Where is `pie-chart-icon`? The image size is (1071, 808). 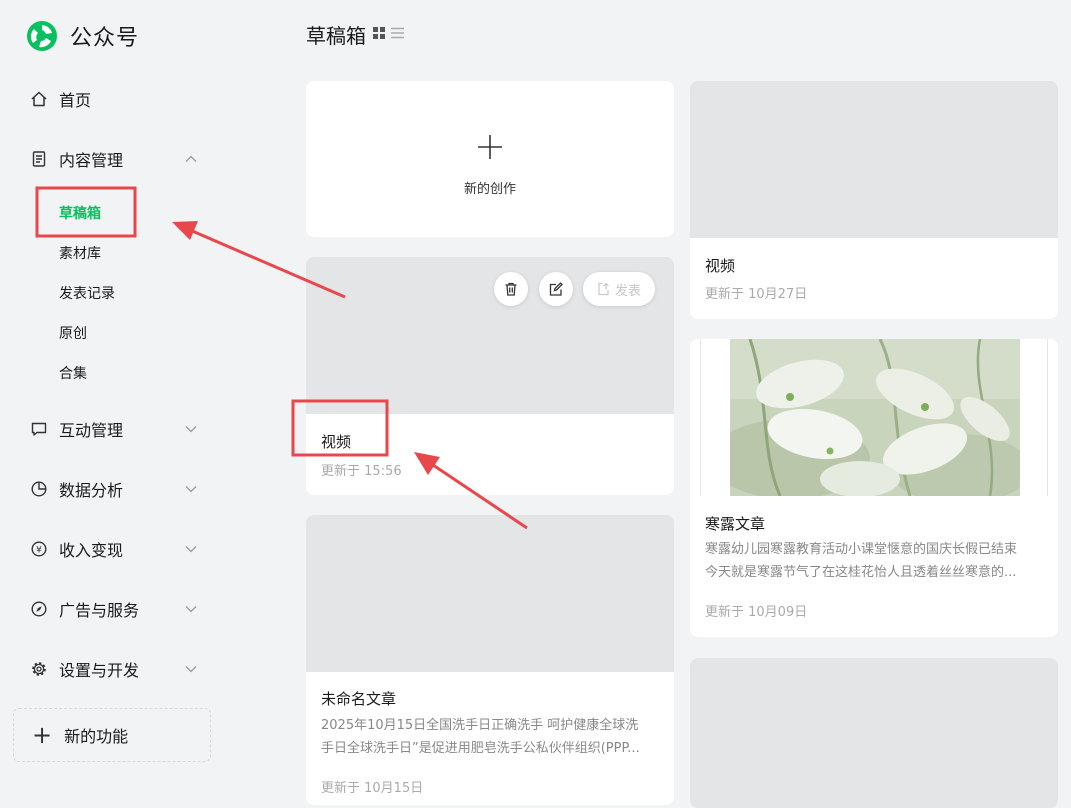
pie-chart-icon is located at coordinates (39, 489).